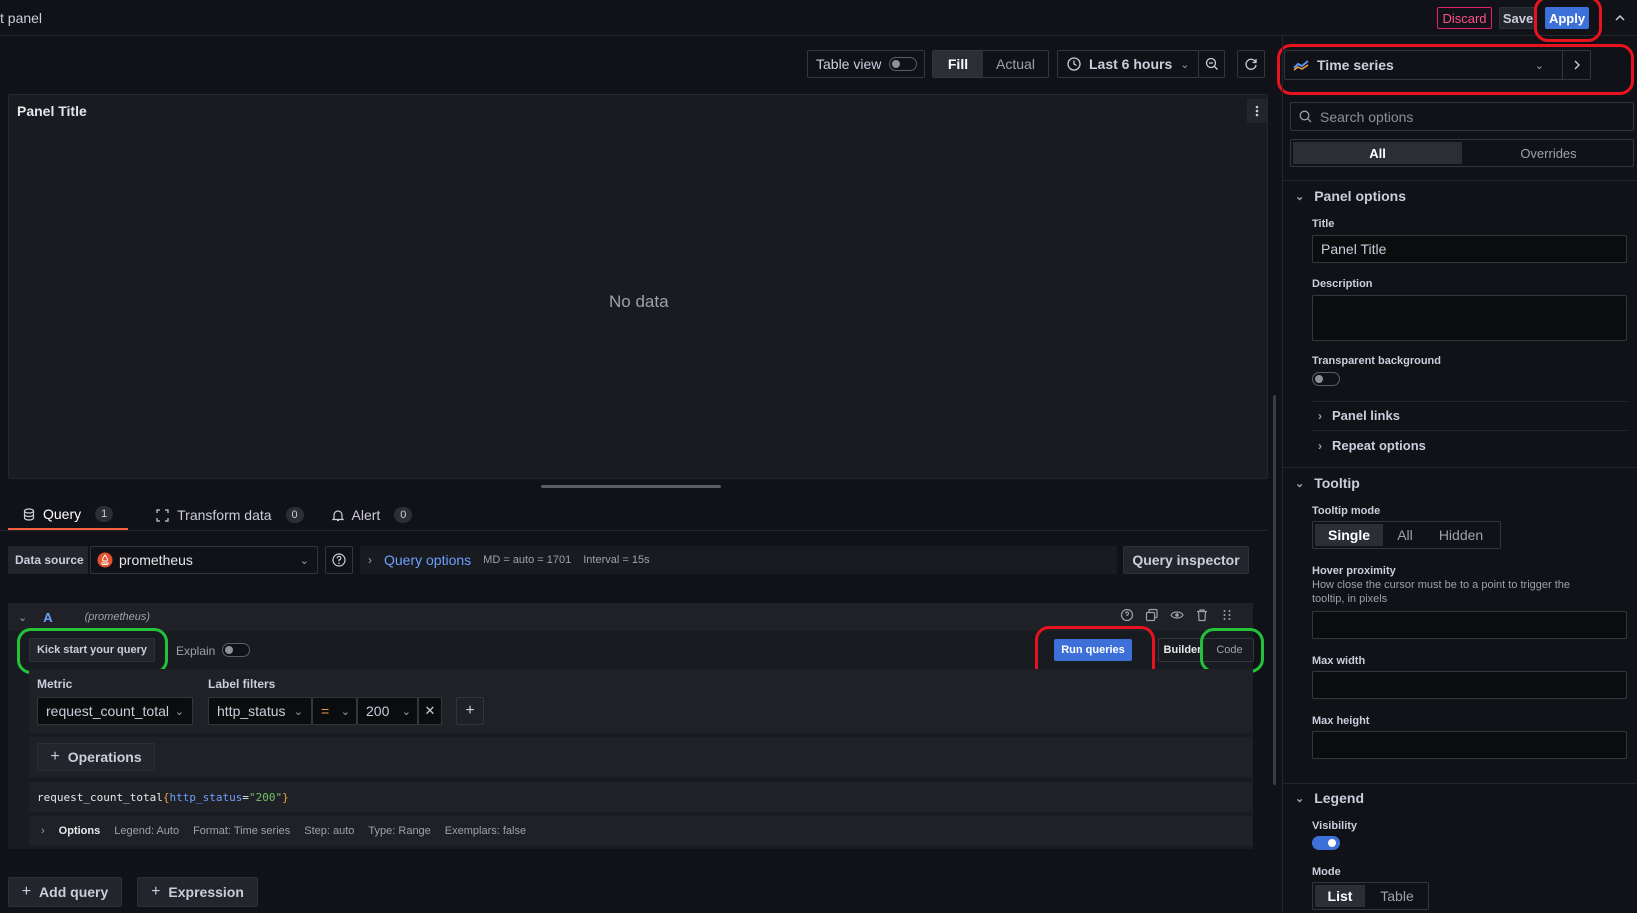  What do you see at coordinates (1576, 65) in the screenshot?
I see `chevron-right-icon` at bounding box center [1576, 65].